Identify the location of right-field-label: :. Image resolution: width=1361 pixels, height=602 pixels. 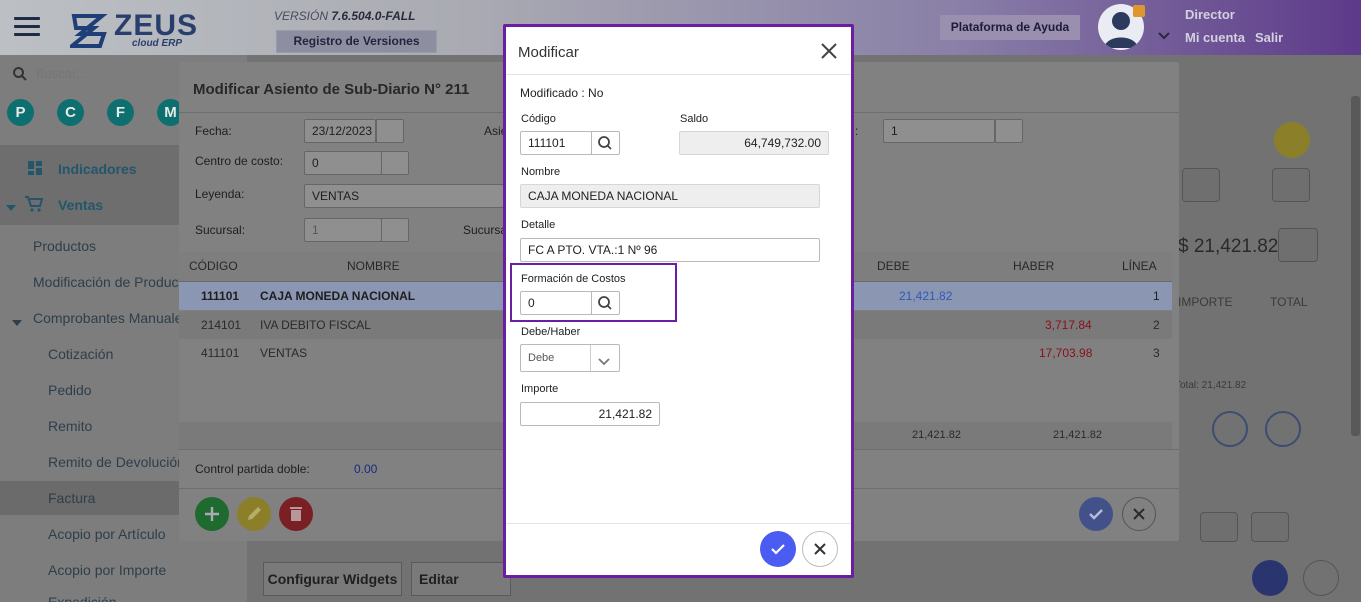
(857, 131).